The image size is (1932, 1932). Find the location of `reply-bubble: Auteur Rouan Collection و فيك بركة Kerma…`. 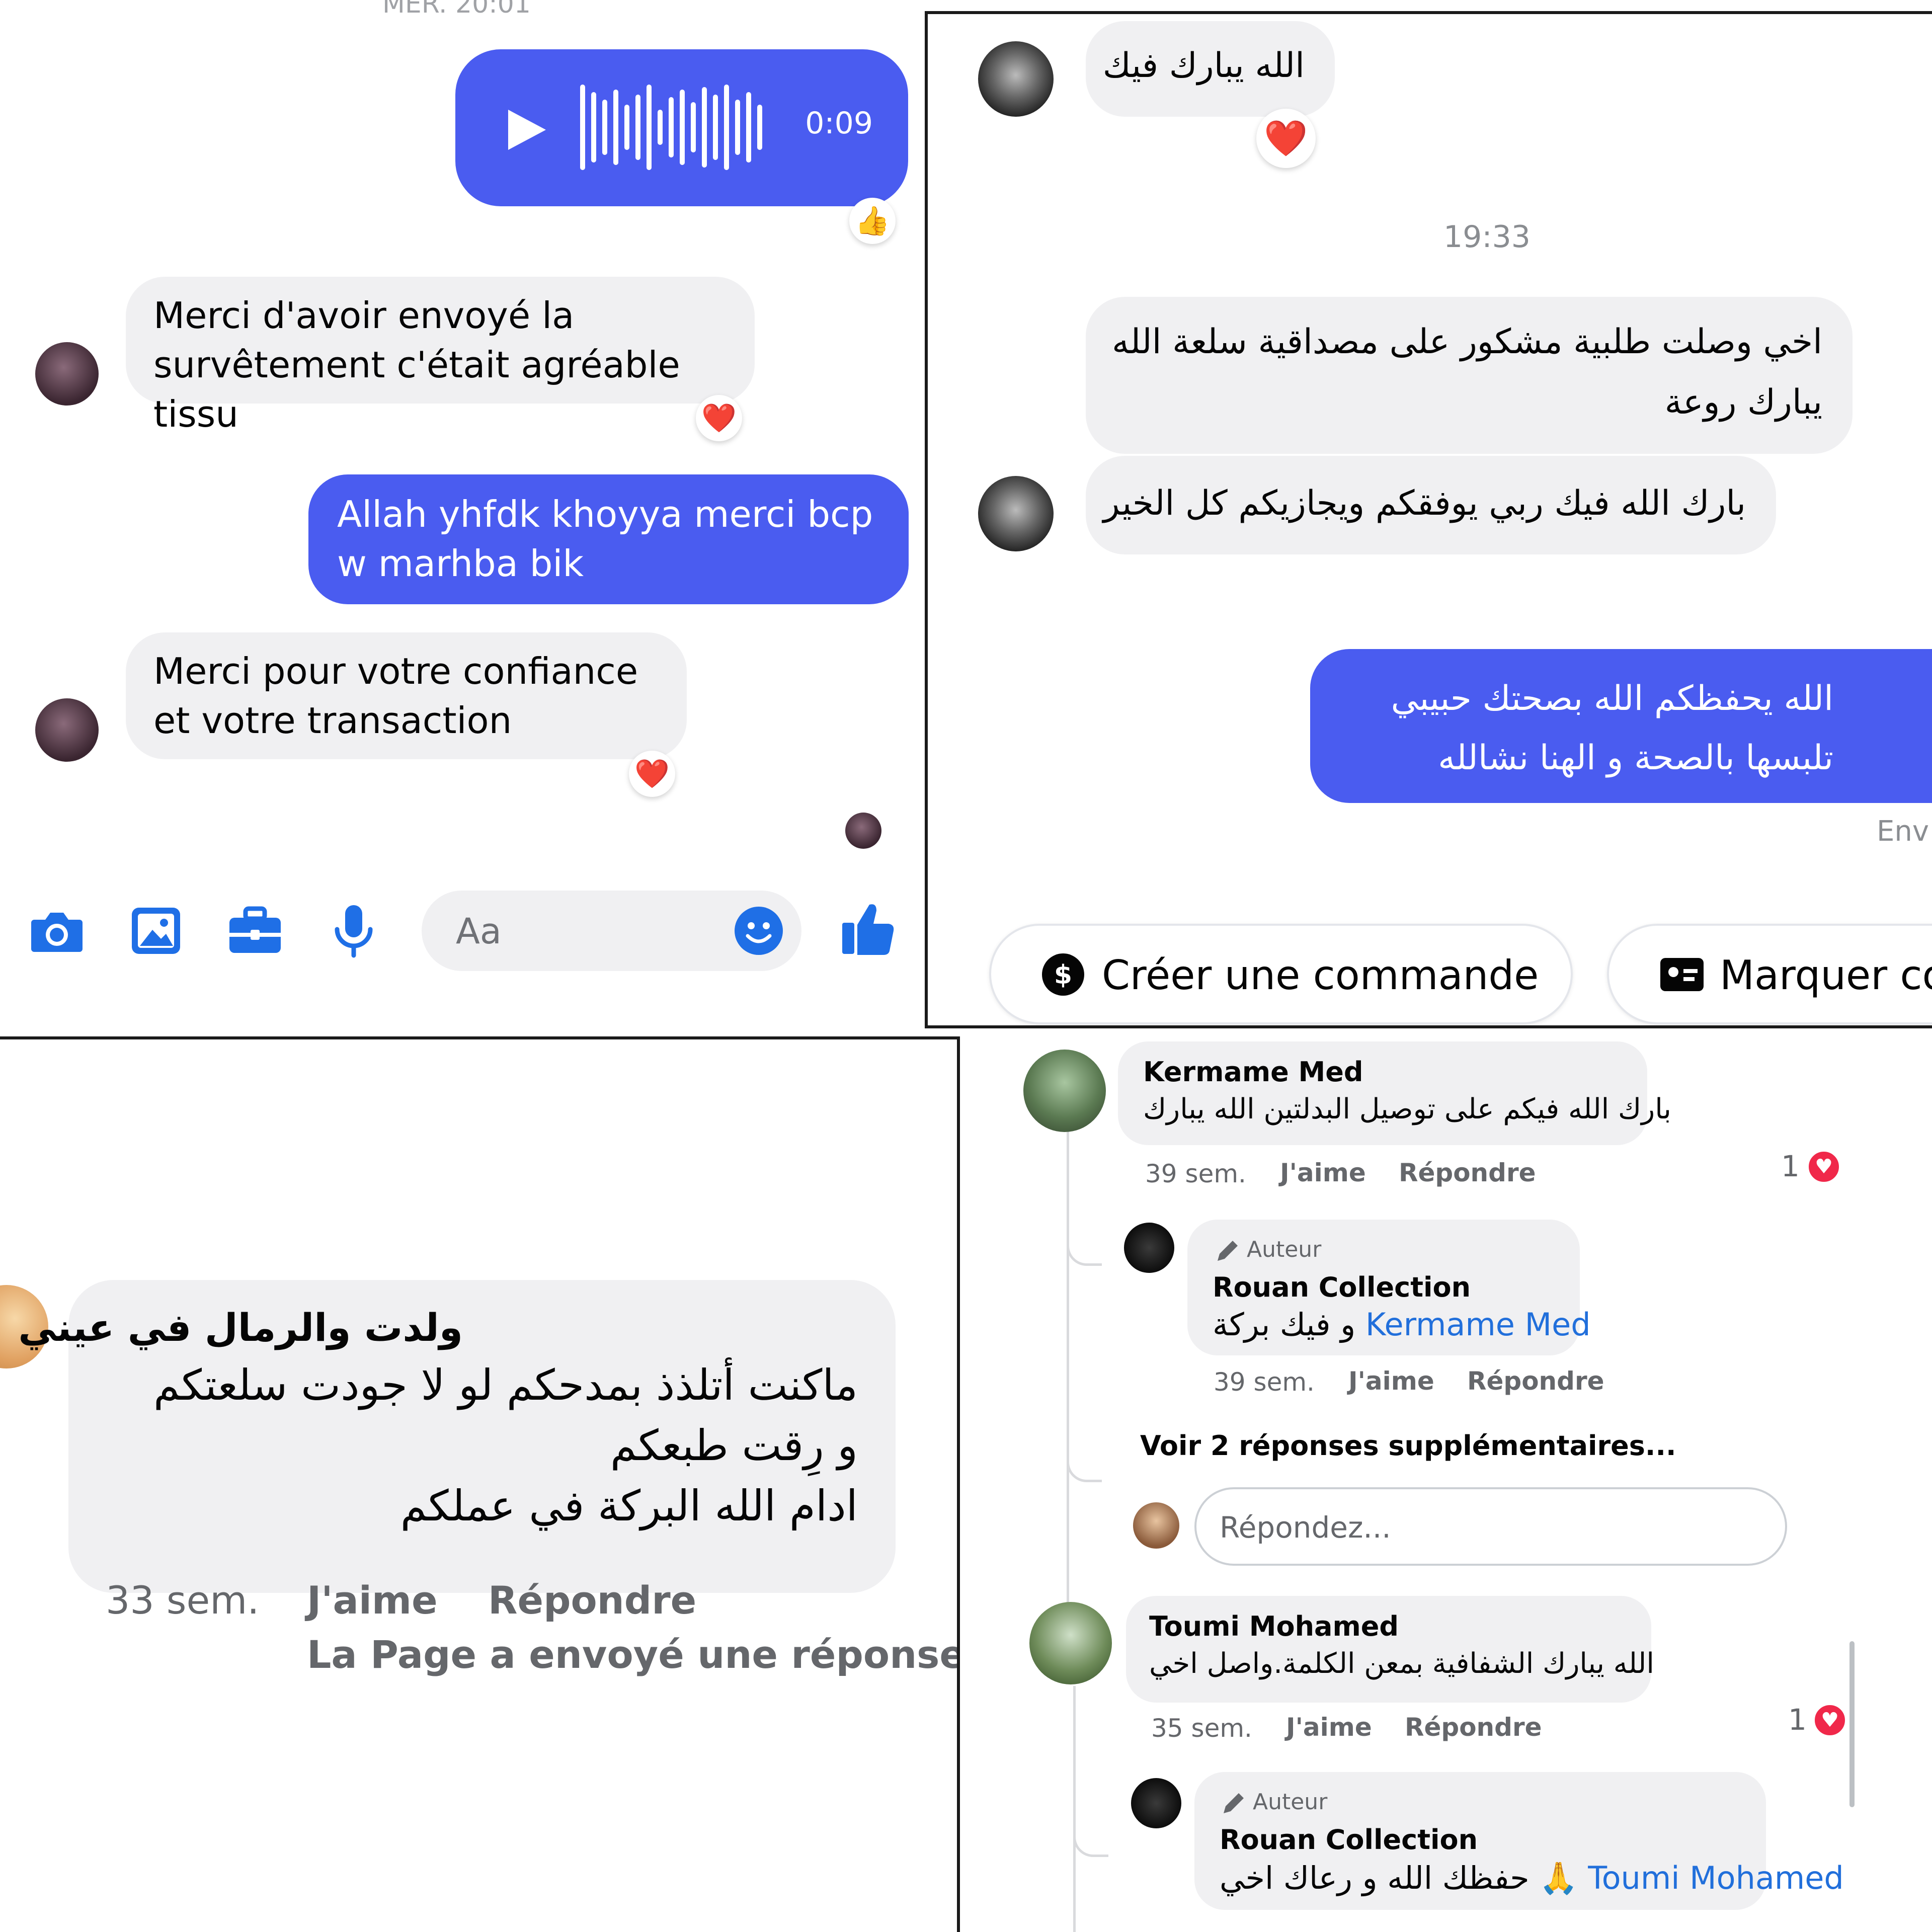

reply-bubble: Auteur Rouan Collection و فيك بركة Kerma… is located at coordinates (1389, 1288).